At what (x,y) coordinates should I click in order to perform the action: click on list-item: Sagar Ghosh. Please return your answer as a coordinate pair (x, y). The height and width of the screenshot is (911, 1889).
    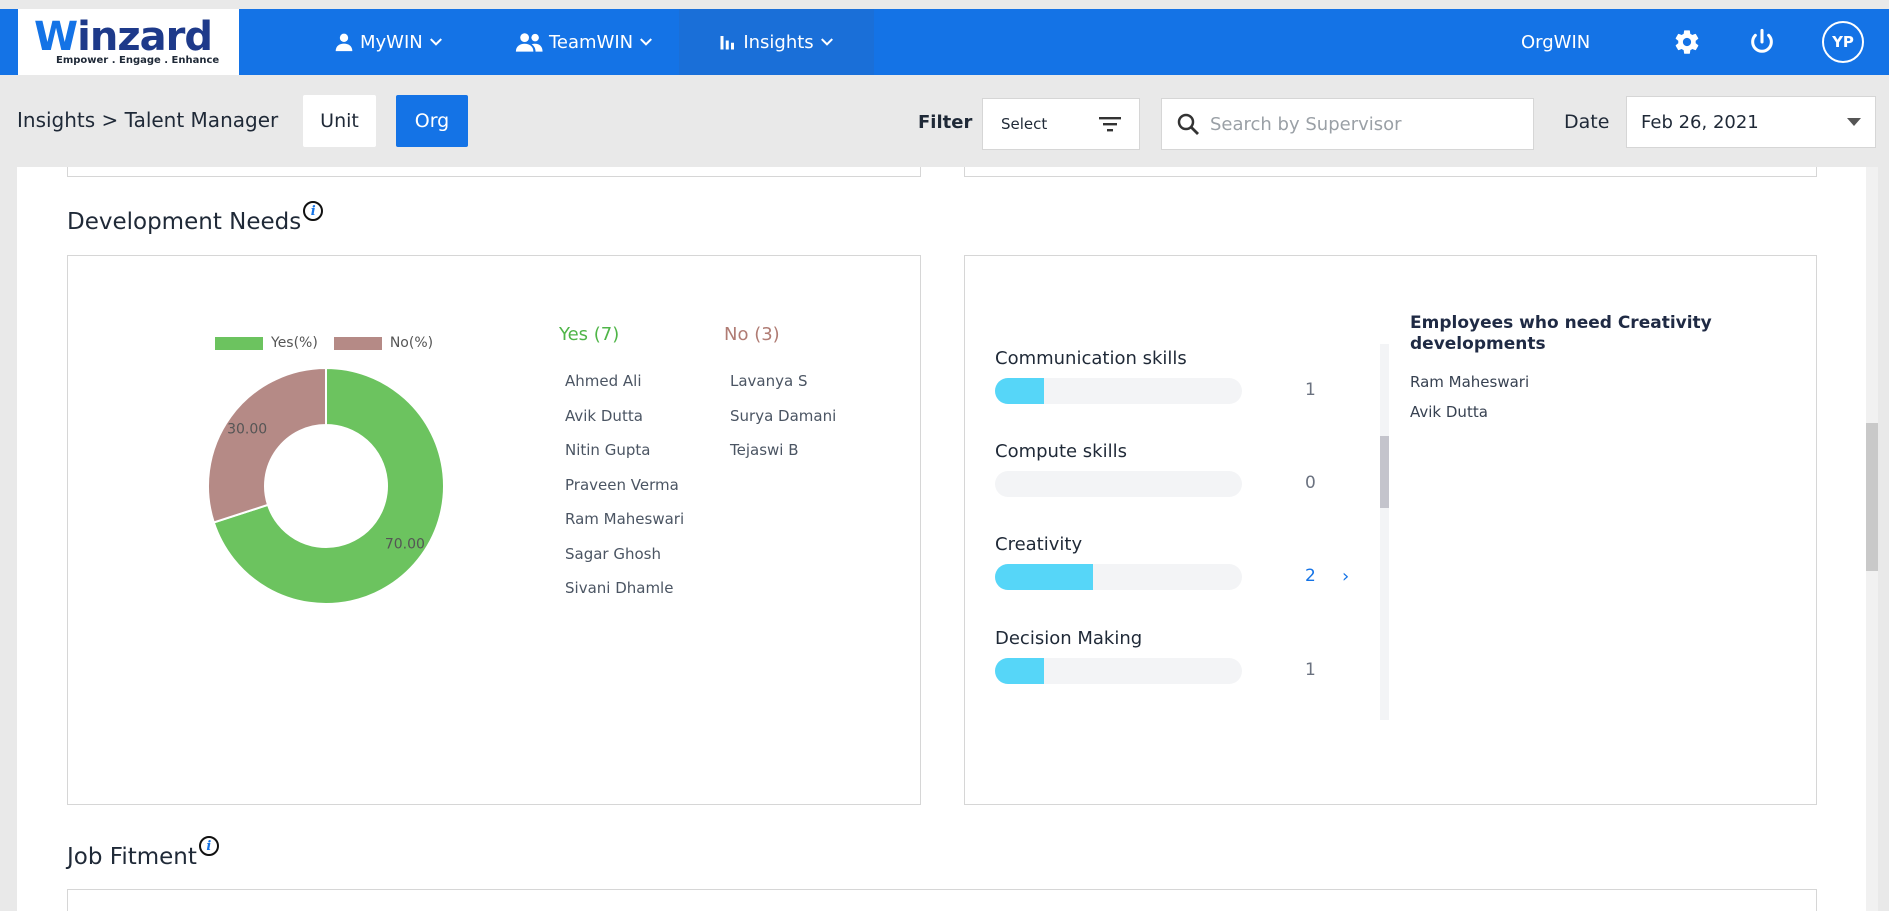
    Looking at the image, I should click on (624, 554).